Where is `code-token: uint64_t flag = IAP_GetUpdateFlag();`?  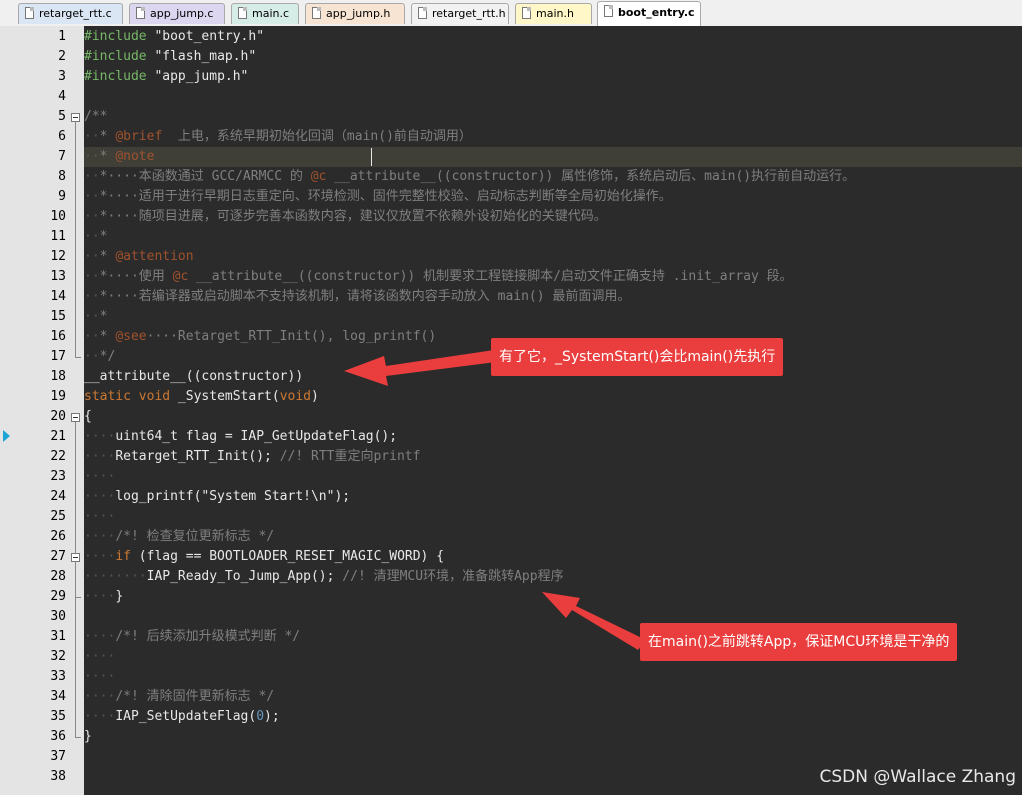
code-token: uint64_t flag = IAP_GetUpdateFlag(); is located at coordinates (256, 436).